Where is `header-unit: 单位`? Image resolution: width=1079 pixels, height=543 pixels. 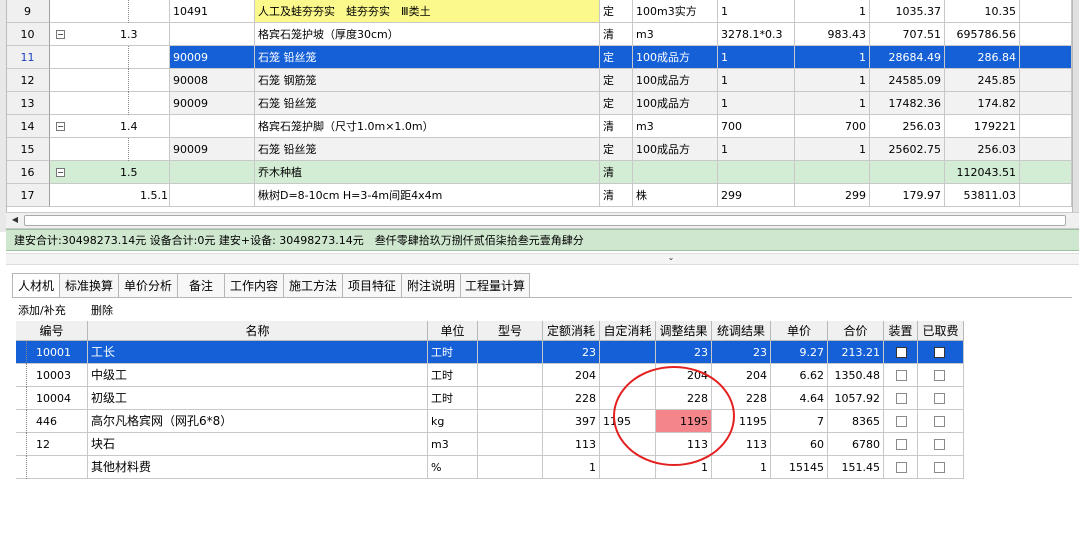
header-unit: 单位 is located at coordinates (453, 331).